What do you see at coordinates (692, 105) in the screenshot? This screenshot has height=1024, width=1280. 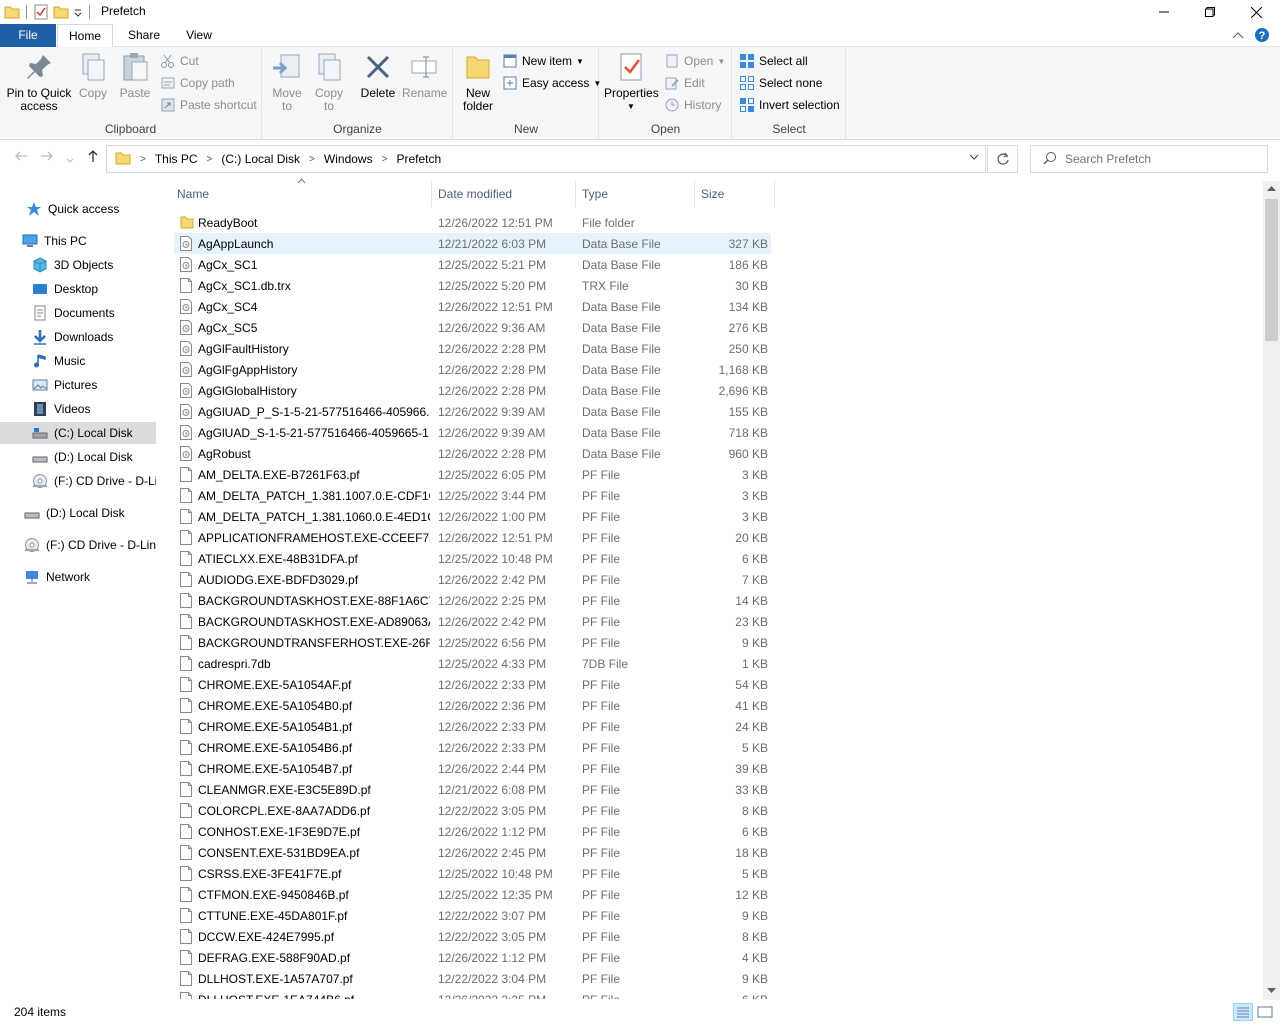 I see `history-button: History` at bounding box center [692, 105].